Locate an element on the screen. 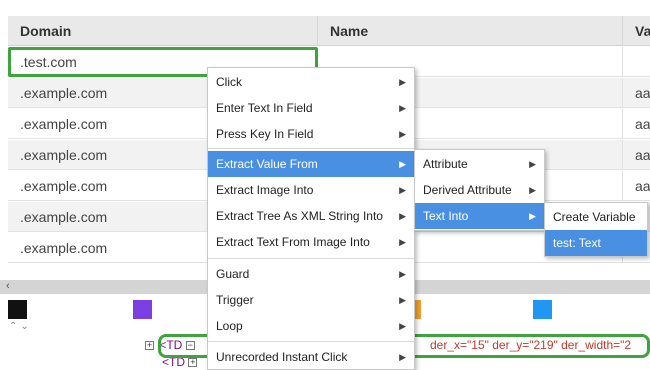  collapse-toggle-icon: ⌃⌄ is located at coordinates (20, 326).